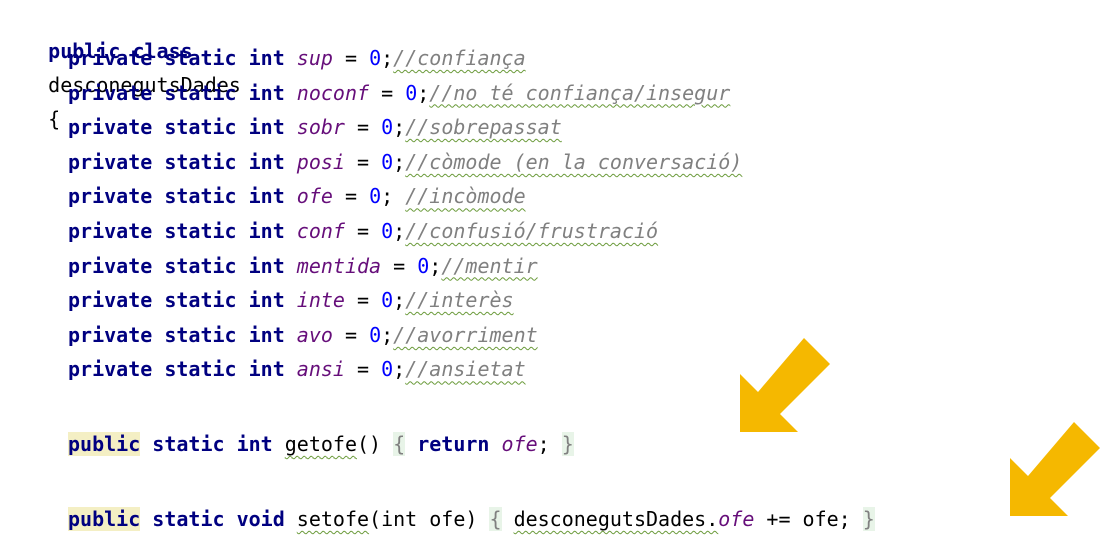 The height and width of the screenshot is (557, 1108). Describe the element at coordinates (320, 231) in the screenshot. I see `field-name: conf` at that location.